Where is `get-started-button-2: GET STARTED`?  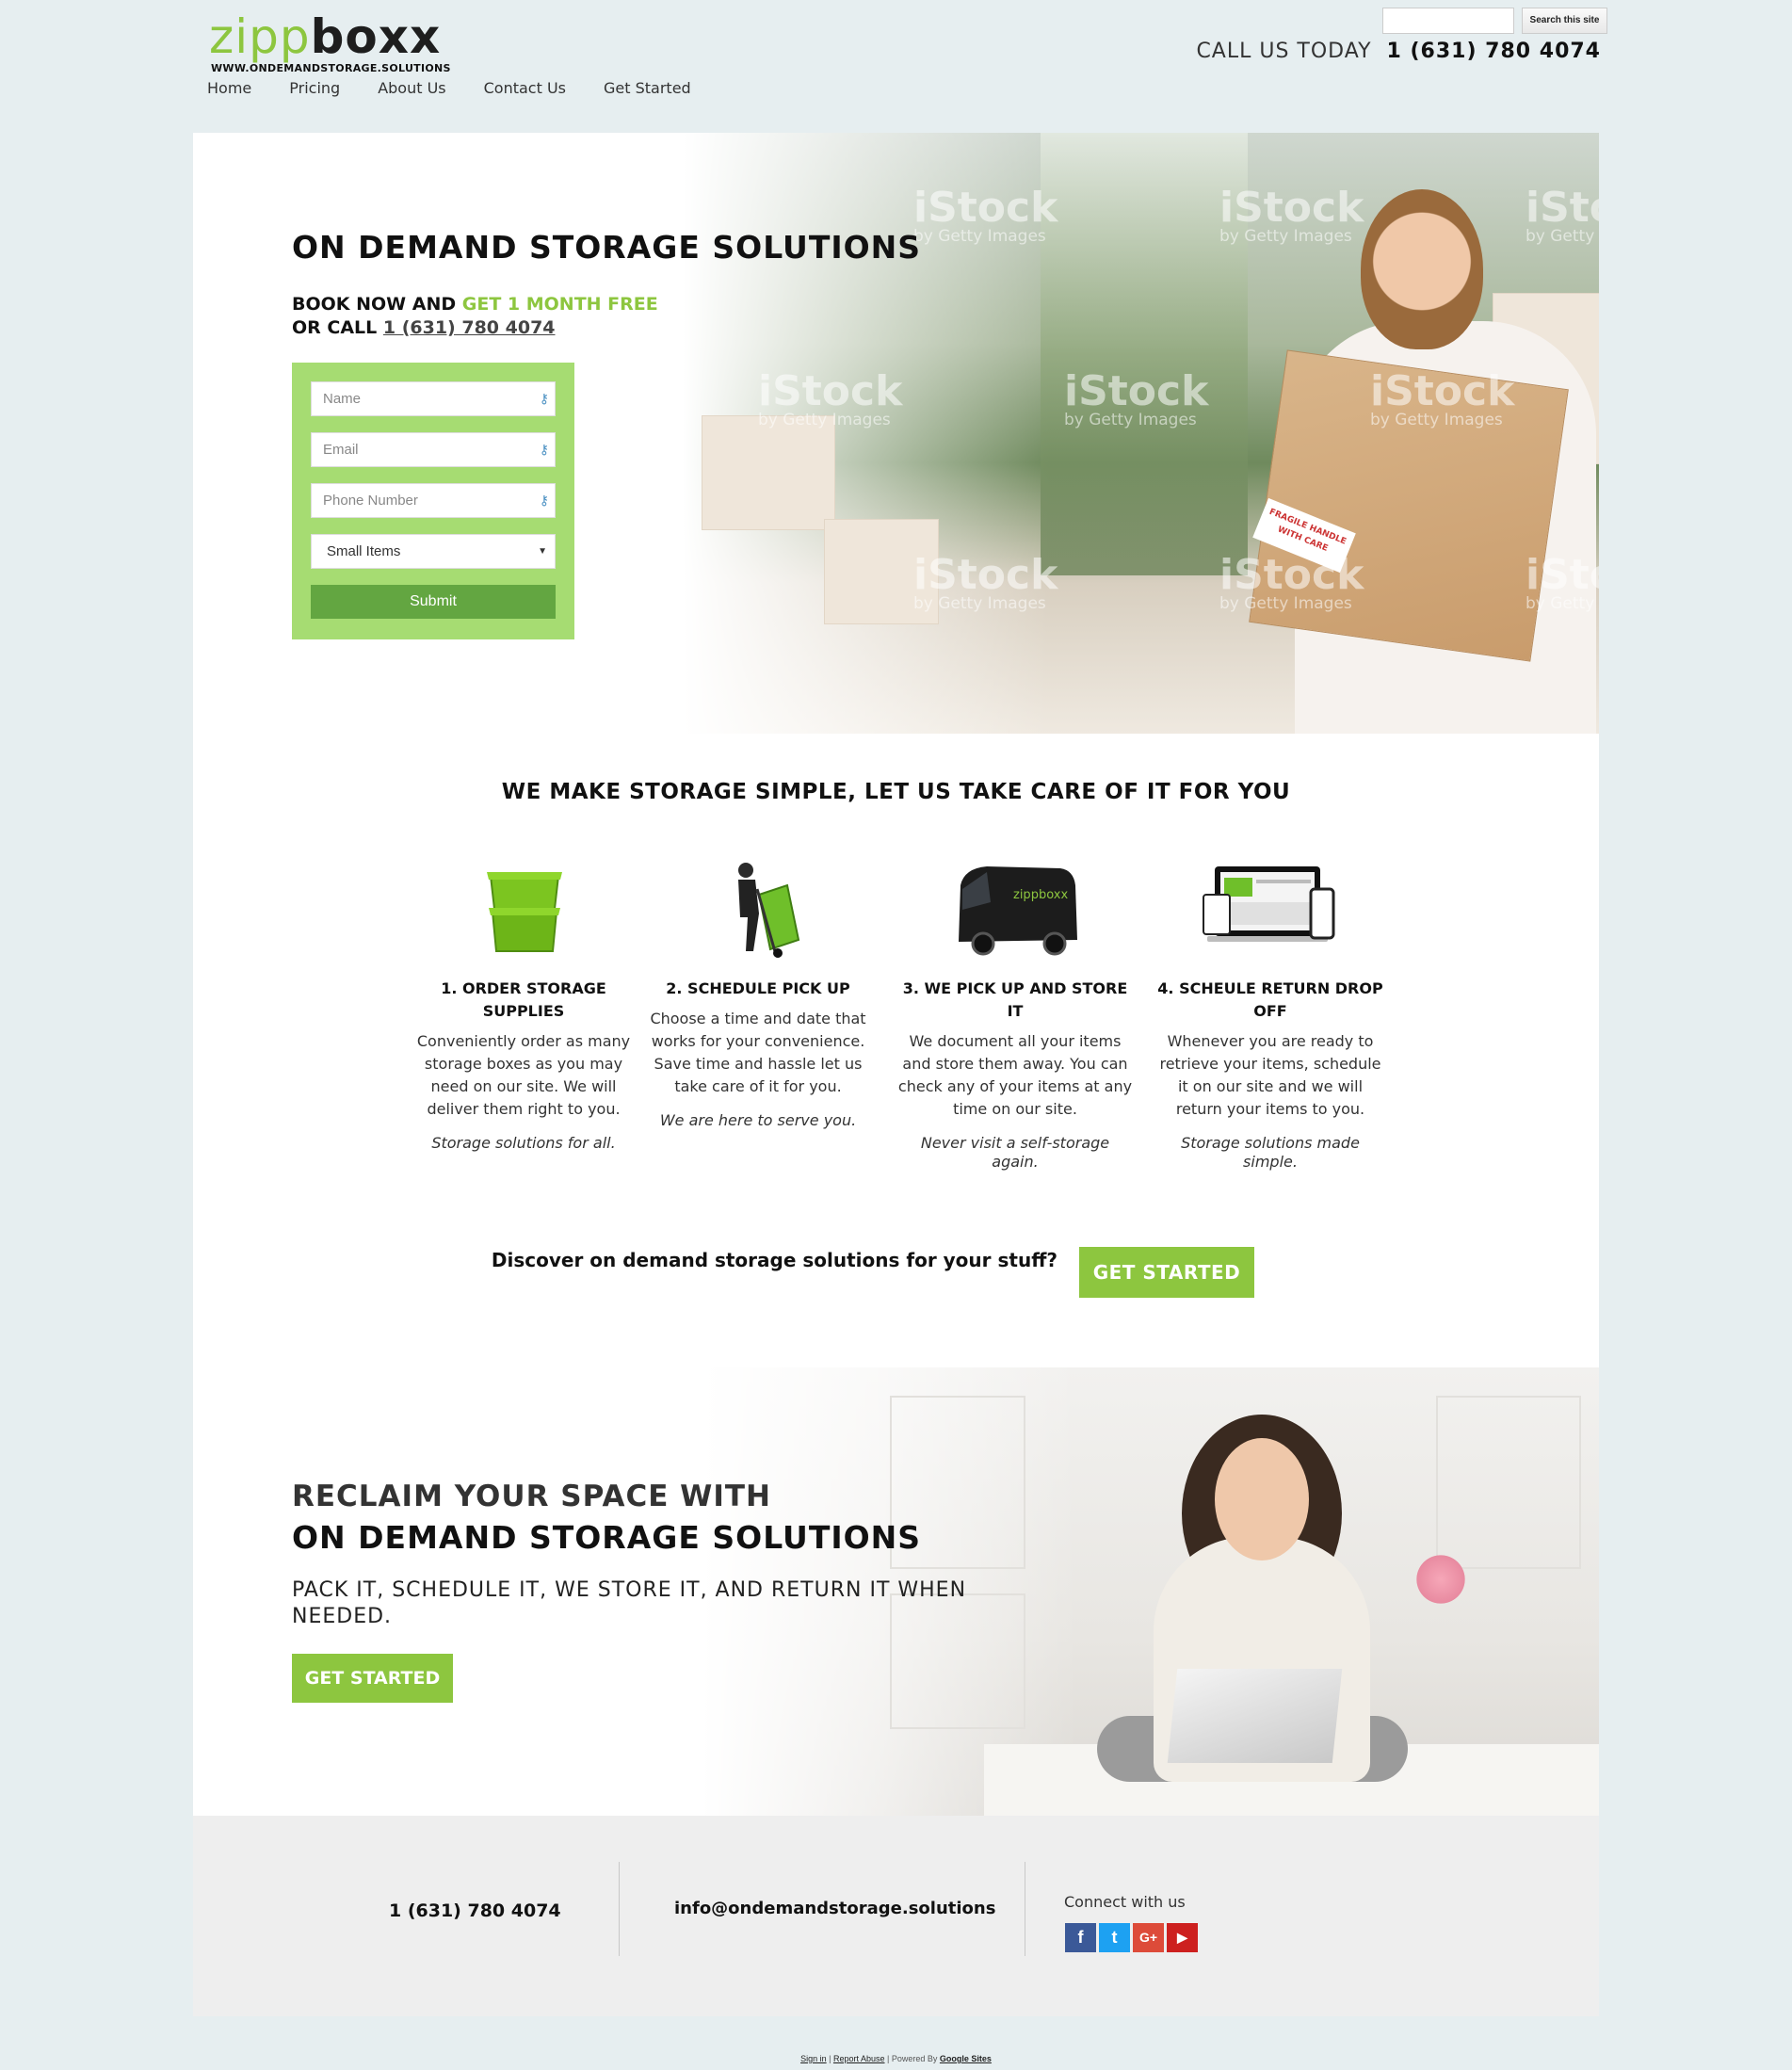
get-started-button-2: GET STARTED is located at coordinates (372, 1678).